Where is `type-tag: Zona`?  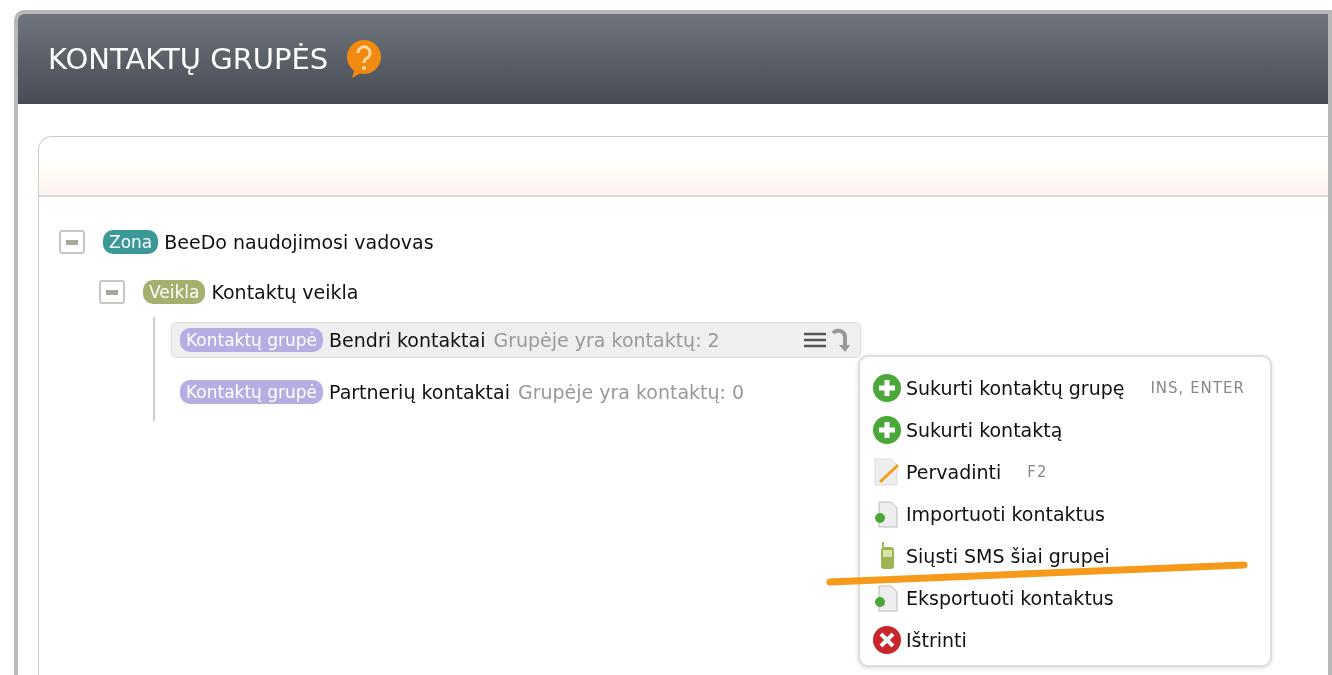 type-tag: Zona is located at coordinates (131, 242).